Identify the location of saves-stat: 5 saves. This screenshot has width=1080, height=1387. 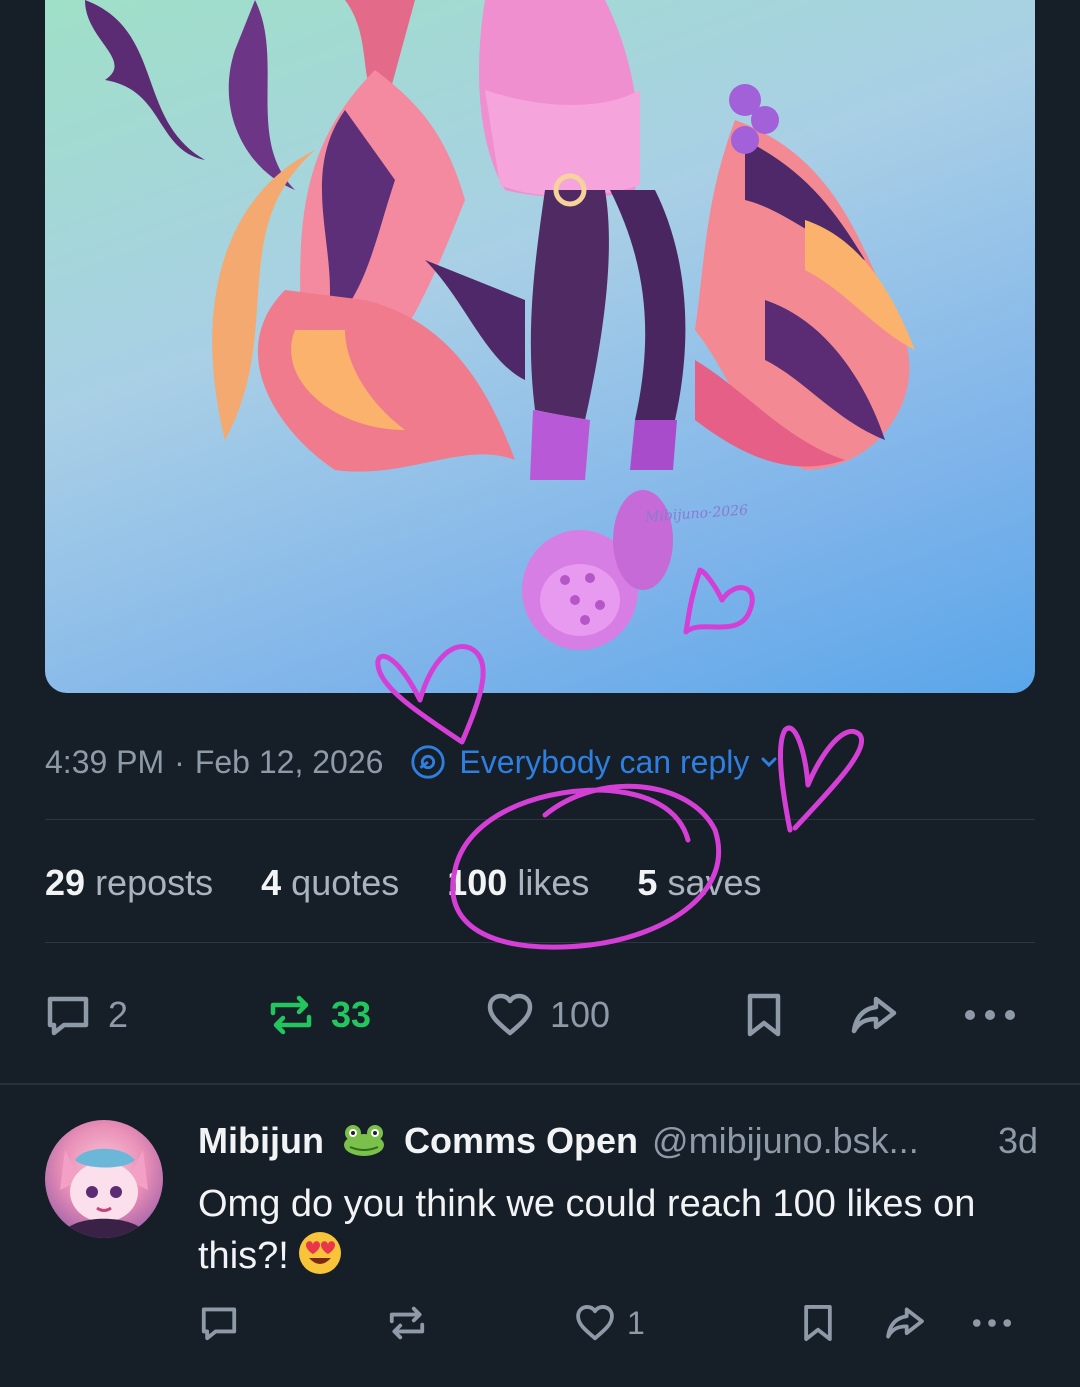
(699, 883).